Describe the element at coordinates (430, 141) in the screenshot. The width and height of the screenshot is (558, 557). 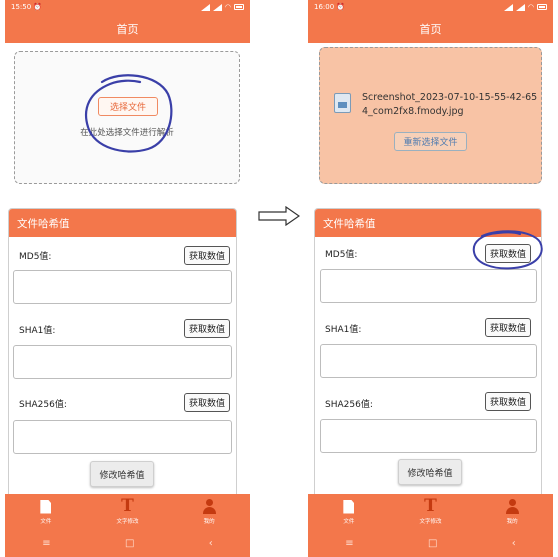
I see `reselect-file-button: 重新选择文件` at that location.